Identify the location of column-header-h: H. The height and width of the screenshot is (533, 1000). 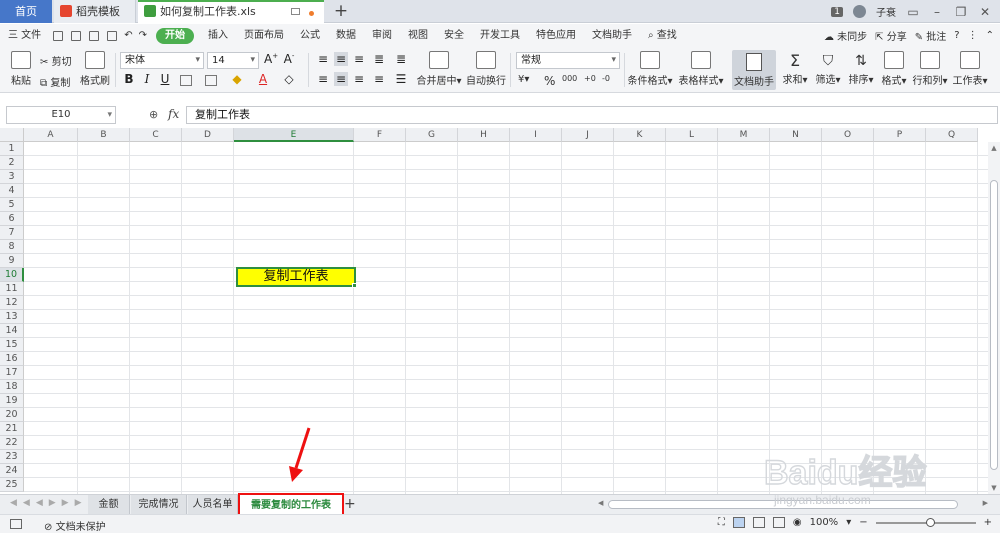
(484, 135).